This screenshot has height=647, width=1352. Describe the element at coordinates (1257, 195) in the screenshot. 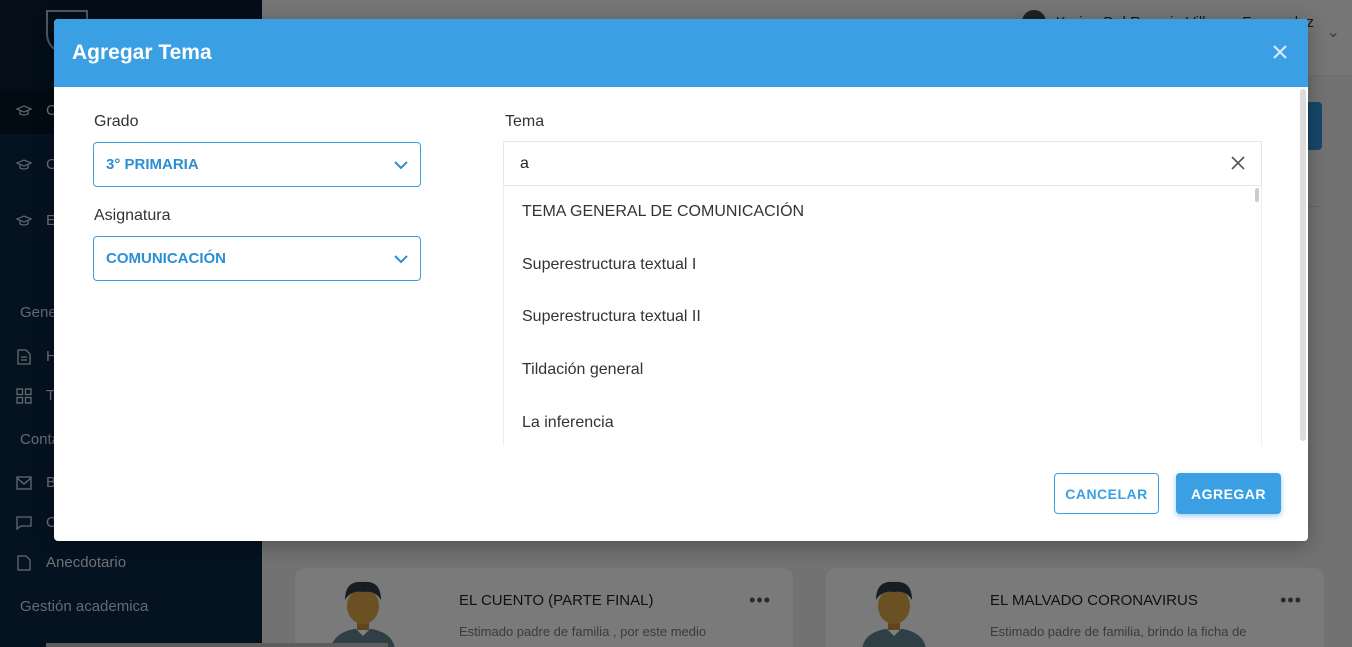

I see `options-scrollbar` at that location.